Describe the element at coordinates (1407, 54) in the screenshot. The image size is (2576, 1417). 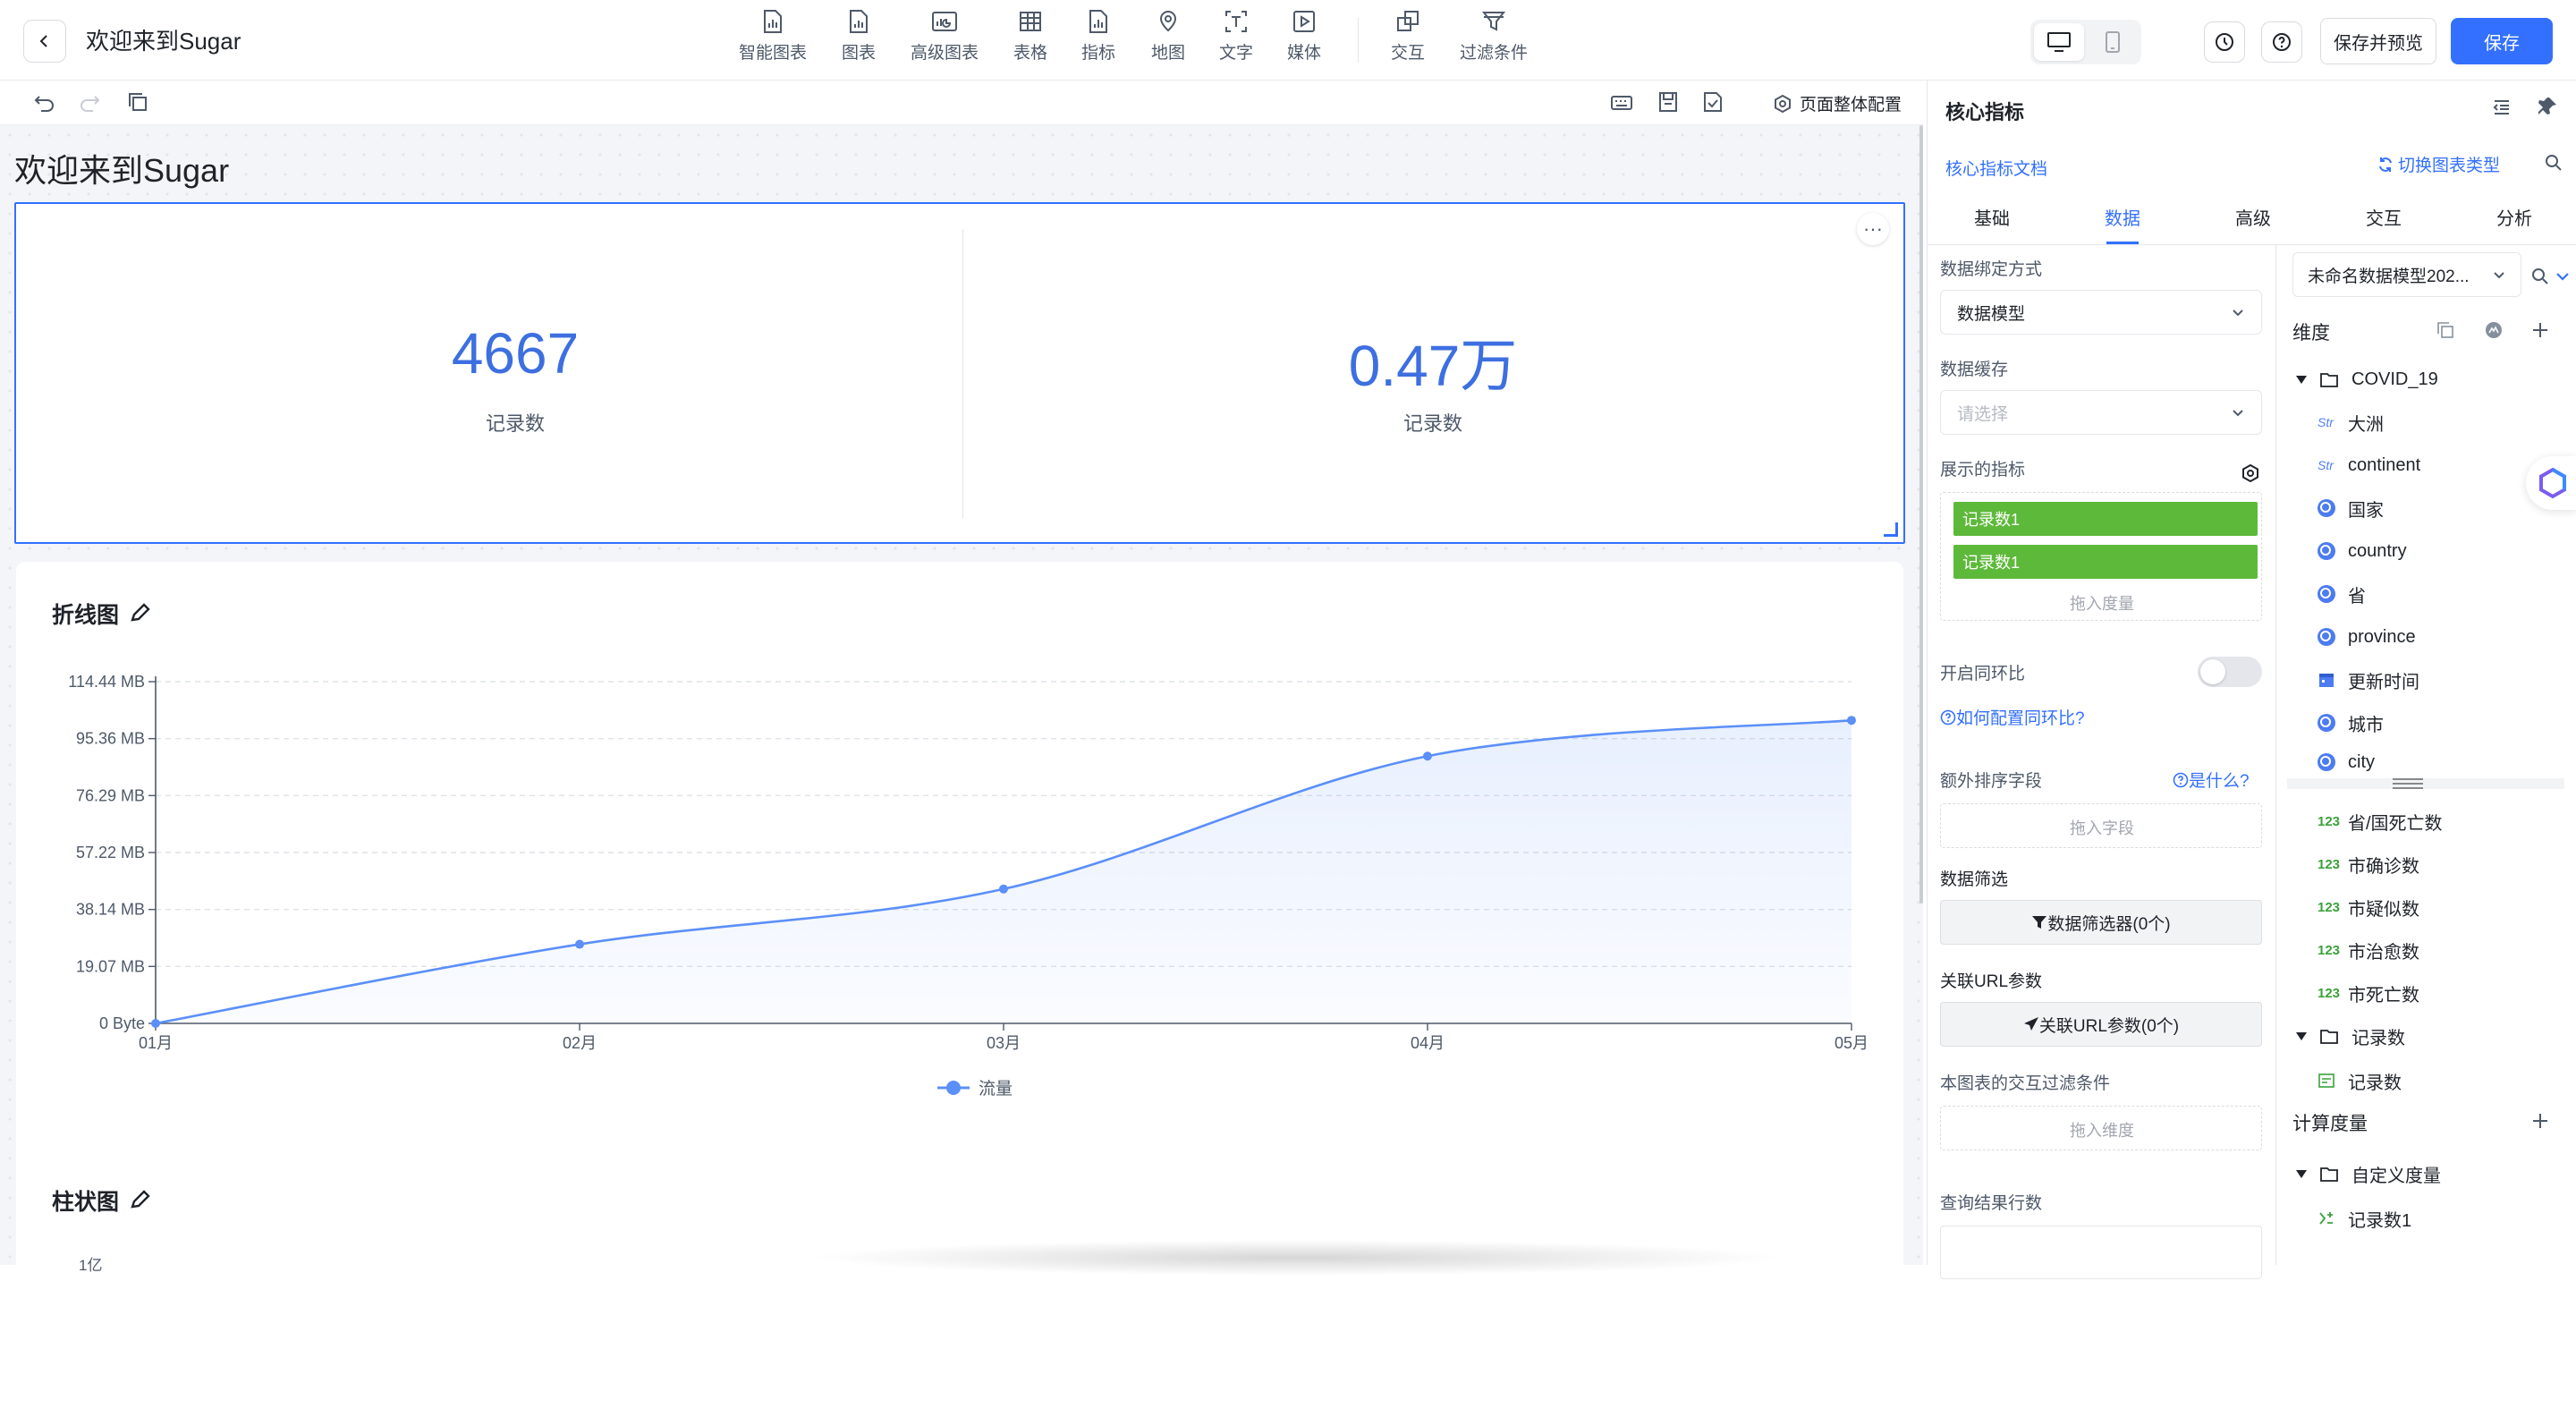
I see `tool-label: 交互` at that location.